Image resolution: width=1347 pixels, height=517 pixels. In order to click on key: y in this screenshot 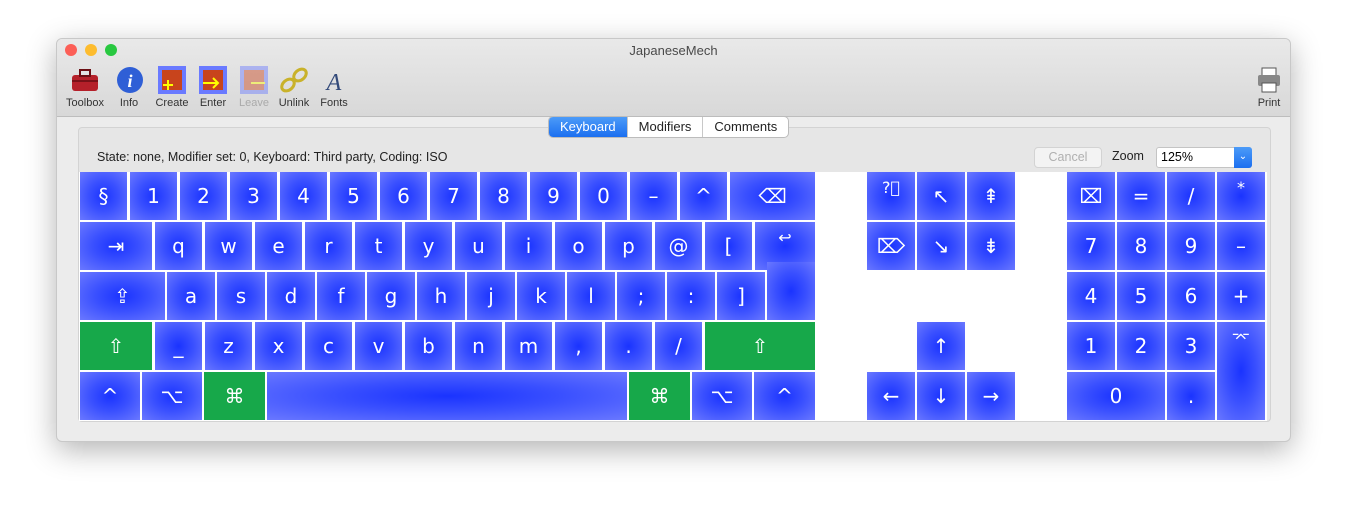, I will do `click(428, 246)`.